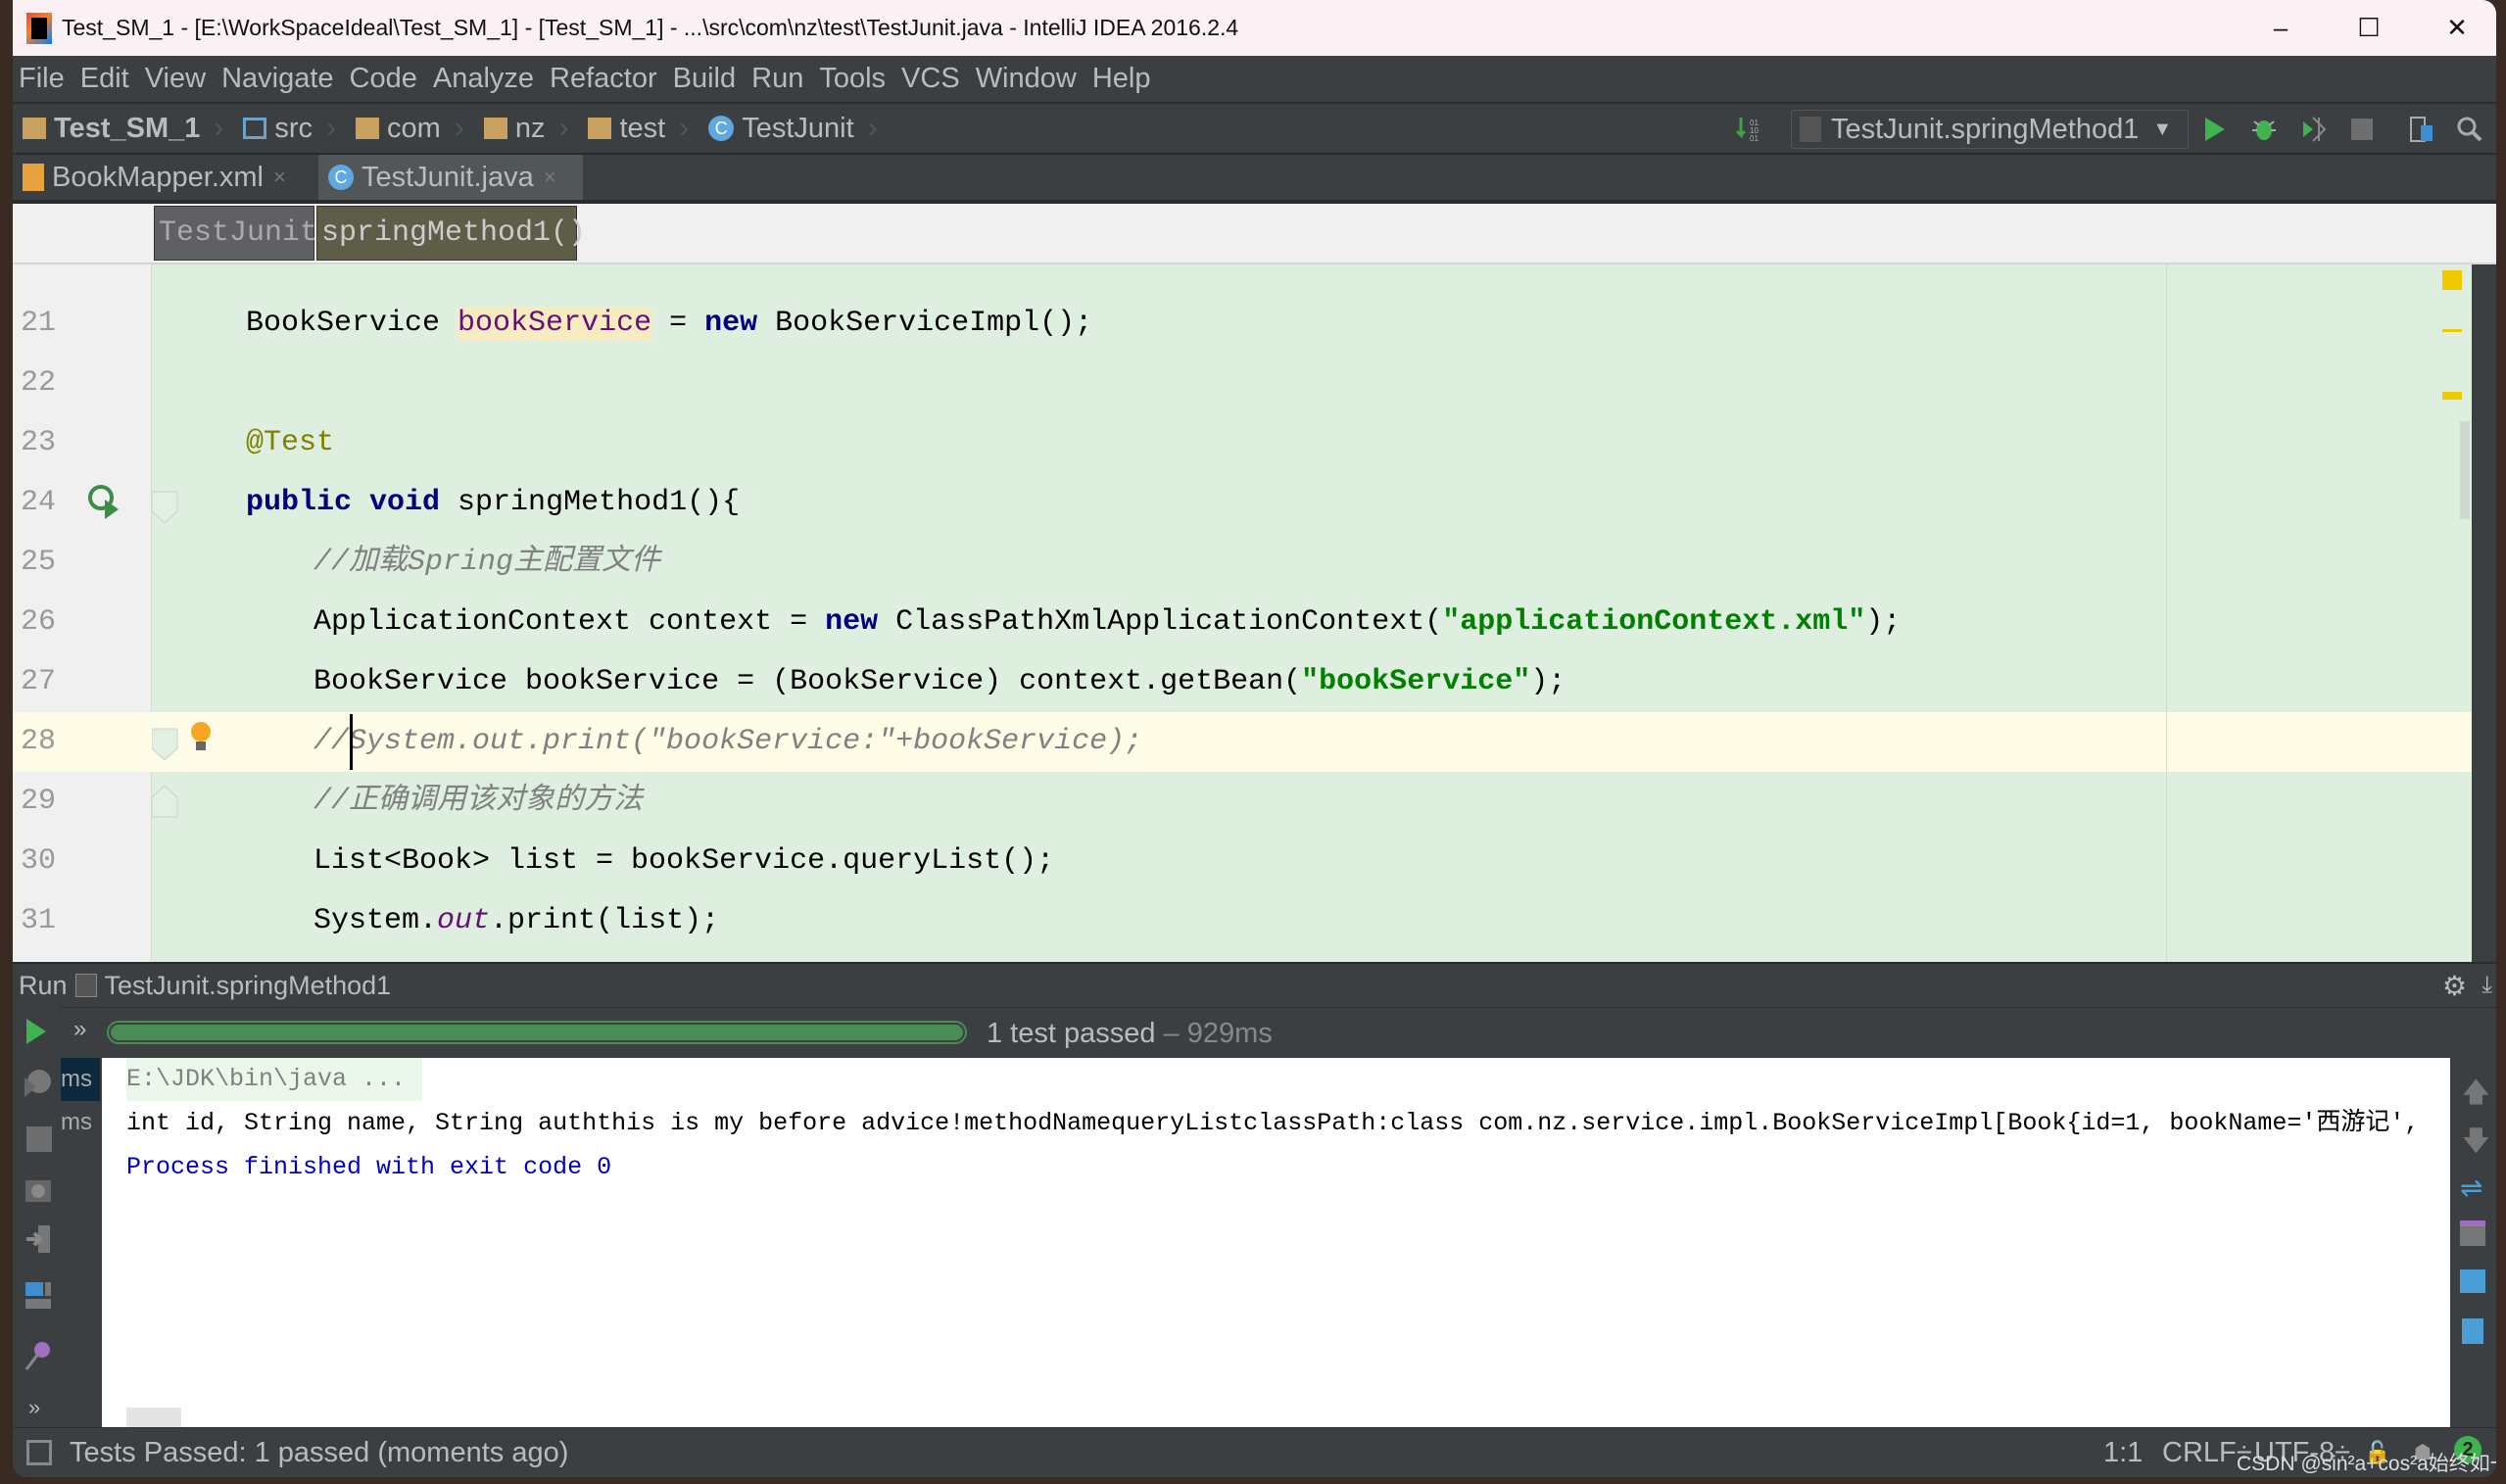 This screenshot has height=1484, width=2506. Describe the element at coordinates (2264, 129) in the screenshot. I see `debug-icon` at that location.